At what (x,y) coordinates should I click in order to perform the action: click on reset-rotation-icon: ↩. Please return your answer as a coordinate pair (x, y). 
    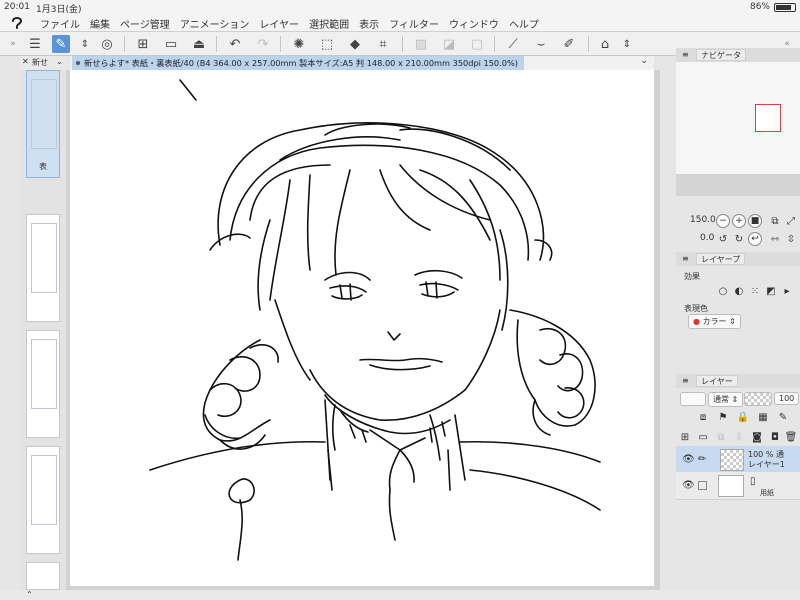
    Looking at the image, I should click on (755, 239).